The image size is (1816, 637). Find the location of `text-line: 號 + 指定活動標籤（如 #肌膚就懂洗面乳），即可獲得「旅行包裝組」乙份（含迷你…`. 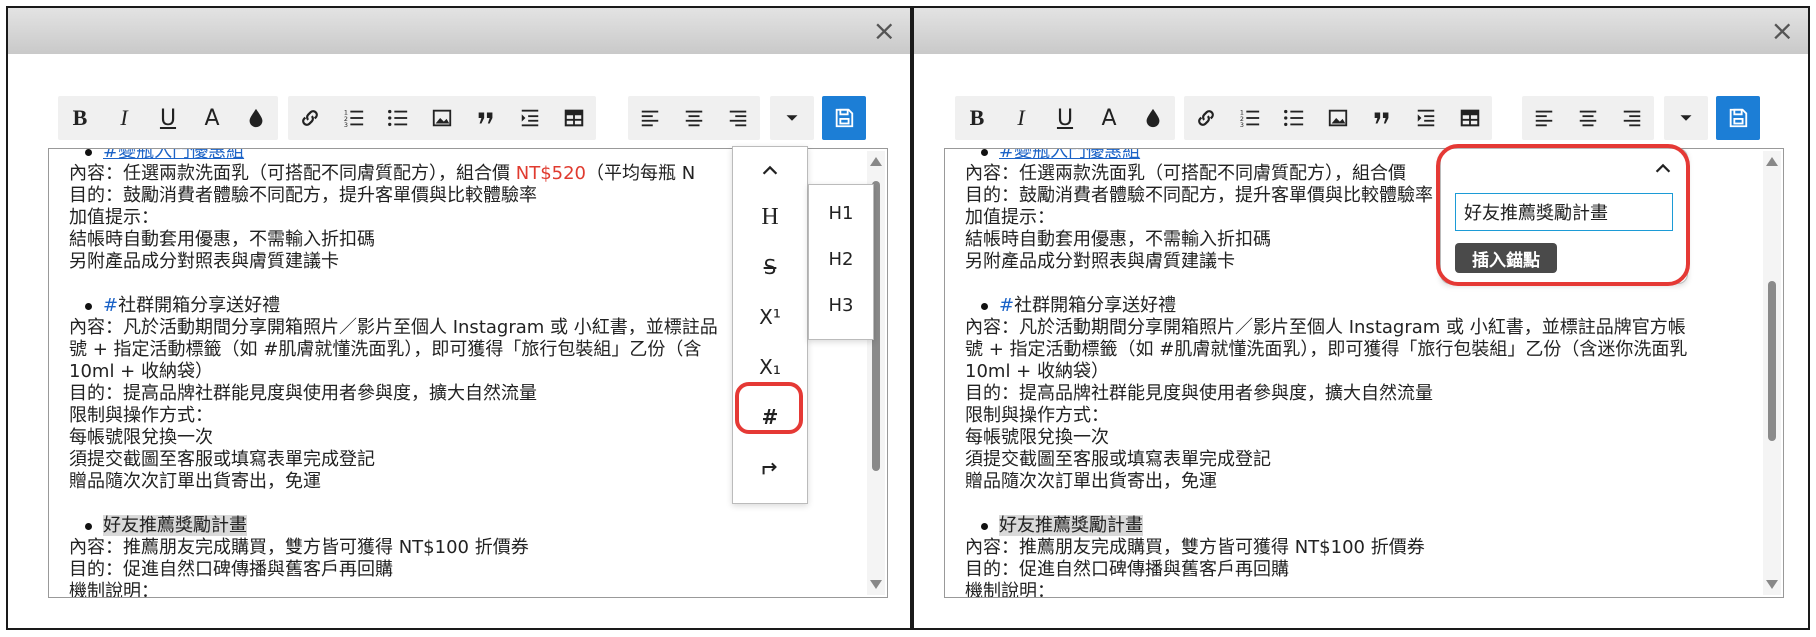

text-line: 號 + 指定活動標籤（如 #肌膚就懂洗面乳），即可獲得「旅行包裝組」乙份（含迷你… is located at coordinates (1326, 349).